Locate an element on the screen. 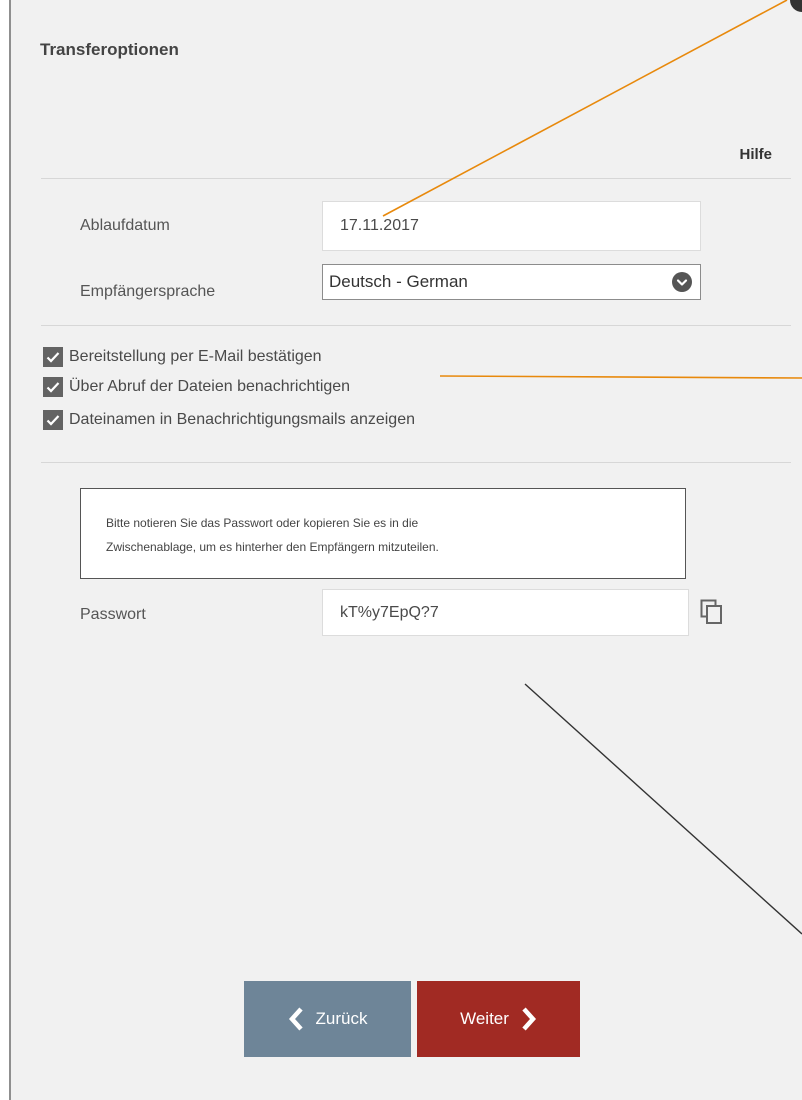 Image resolution: width=802 pixels, height=1100 pixels. option-label: Bereitstellung per E-Mail bestätigen is located at coordinates (195, 356).